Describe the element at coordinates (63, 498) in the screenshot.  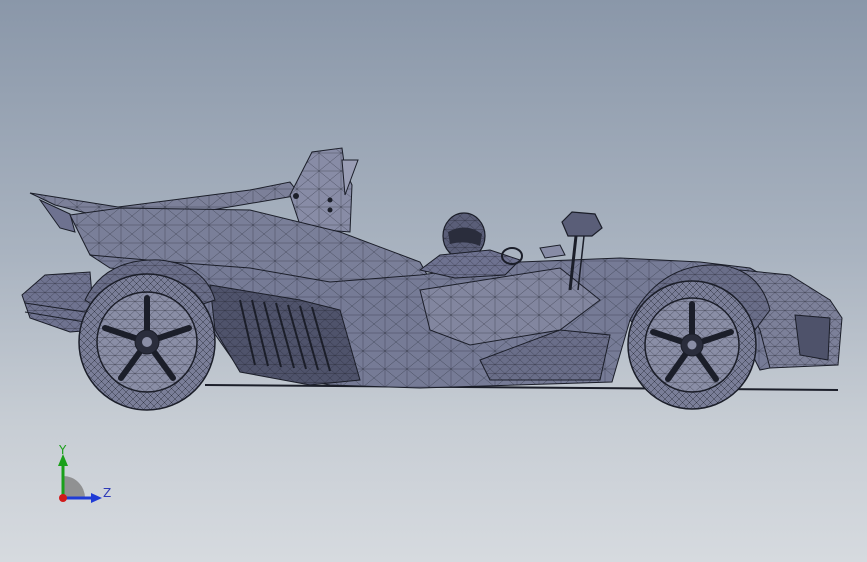
I see `x-axis-dot` at that location.